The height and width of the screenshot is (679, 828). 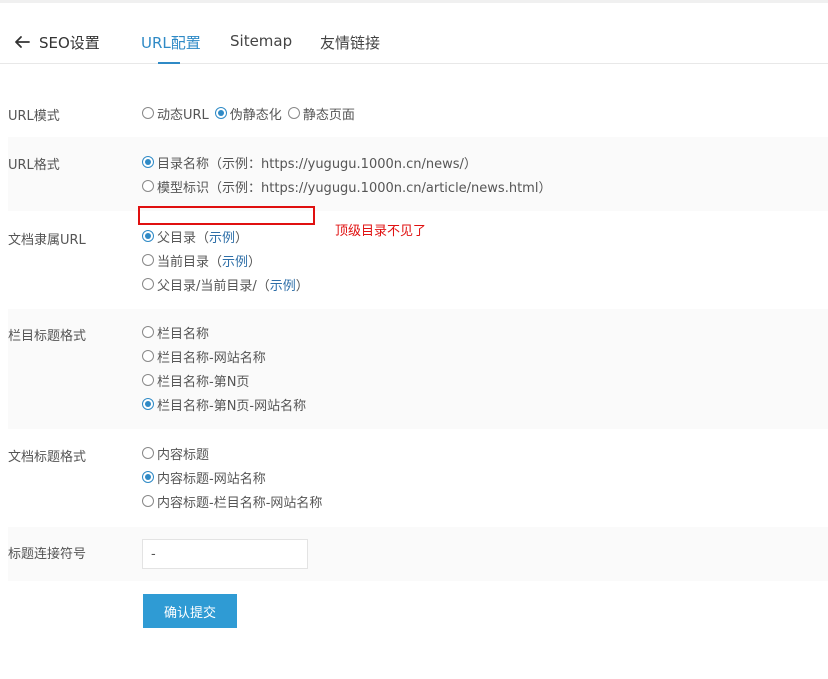 I want to click on doc-title-option-3: 内容标题-栏目名称-网站名称, so click(x=232, y=501).